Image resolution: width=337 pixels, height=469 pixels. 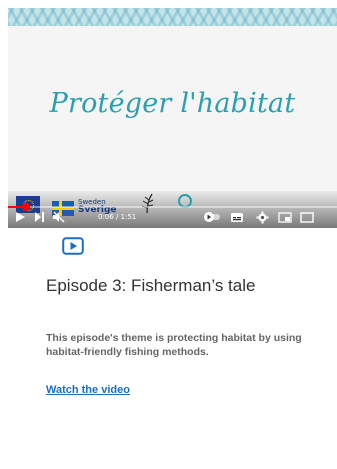 I want to click on progress-bar, so click(x=172, y=207).